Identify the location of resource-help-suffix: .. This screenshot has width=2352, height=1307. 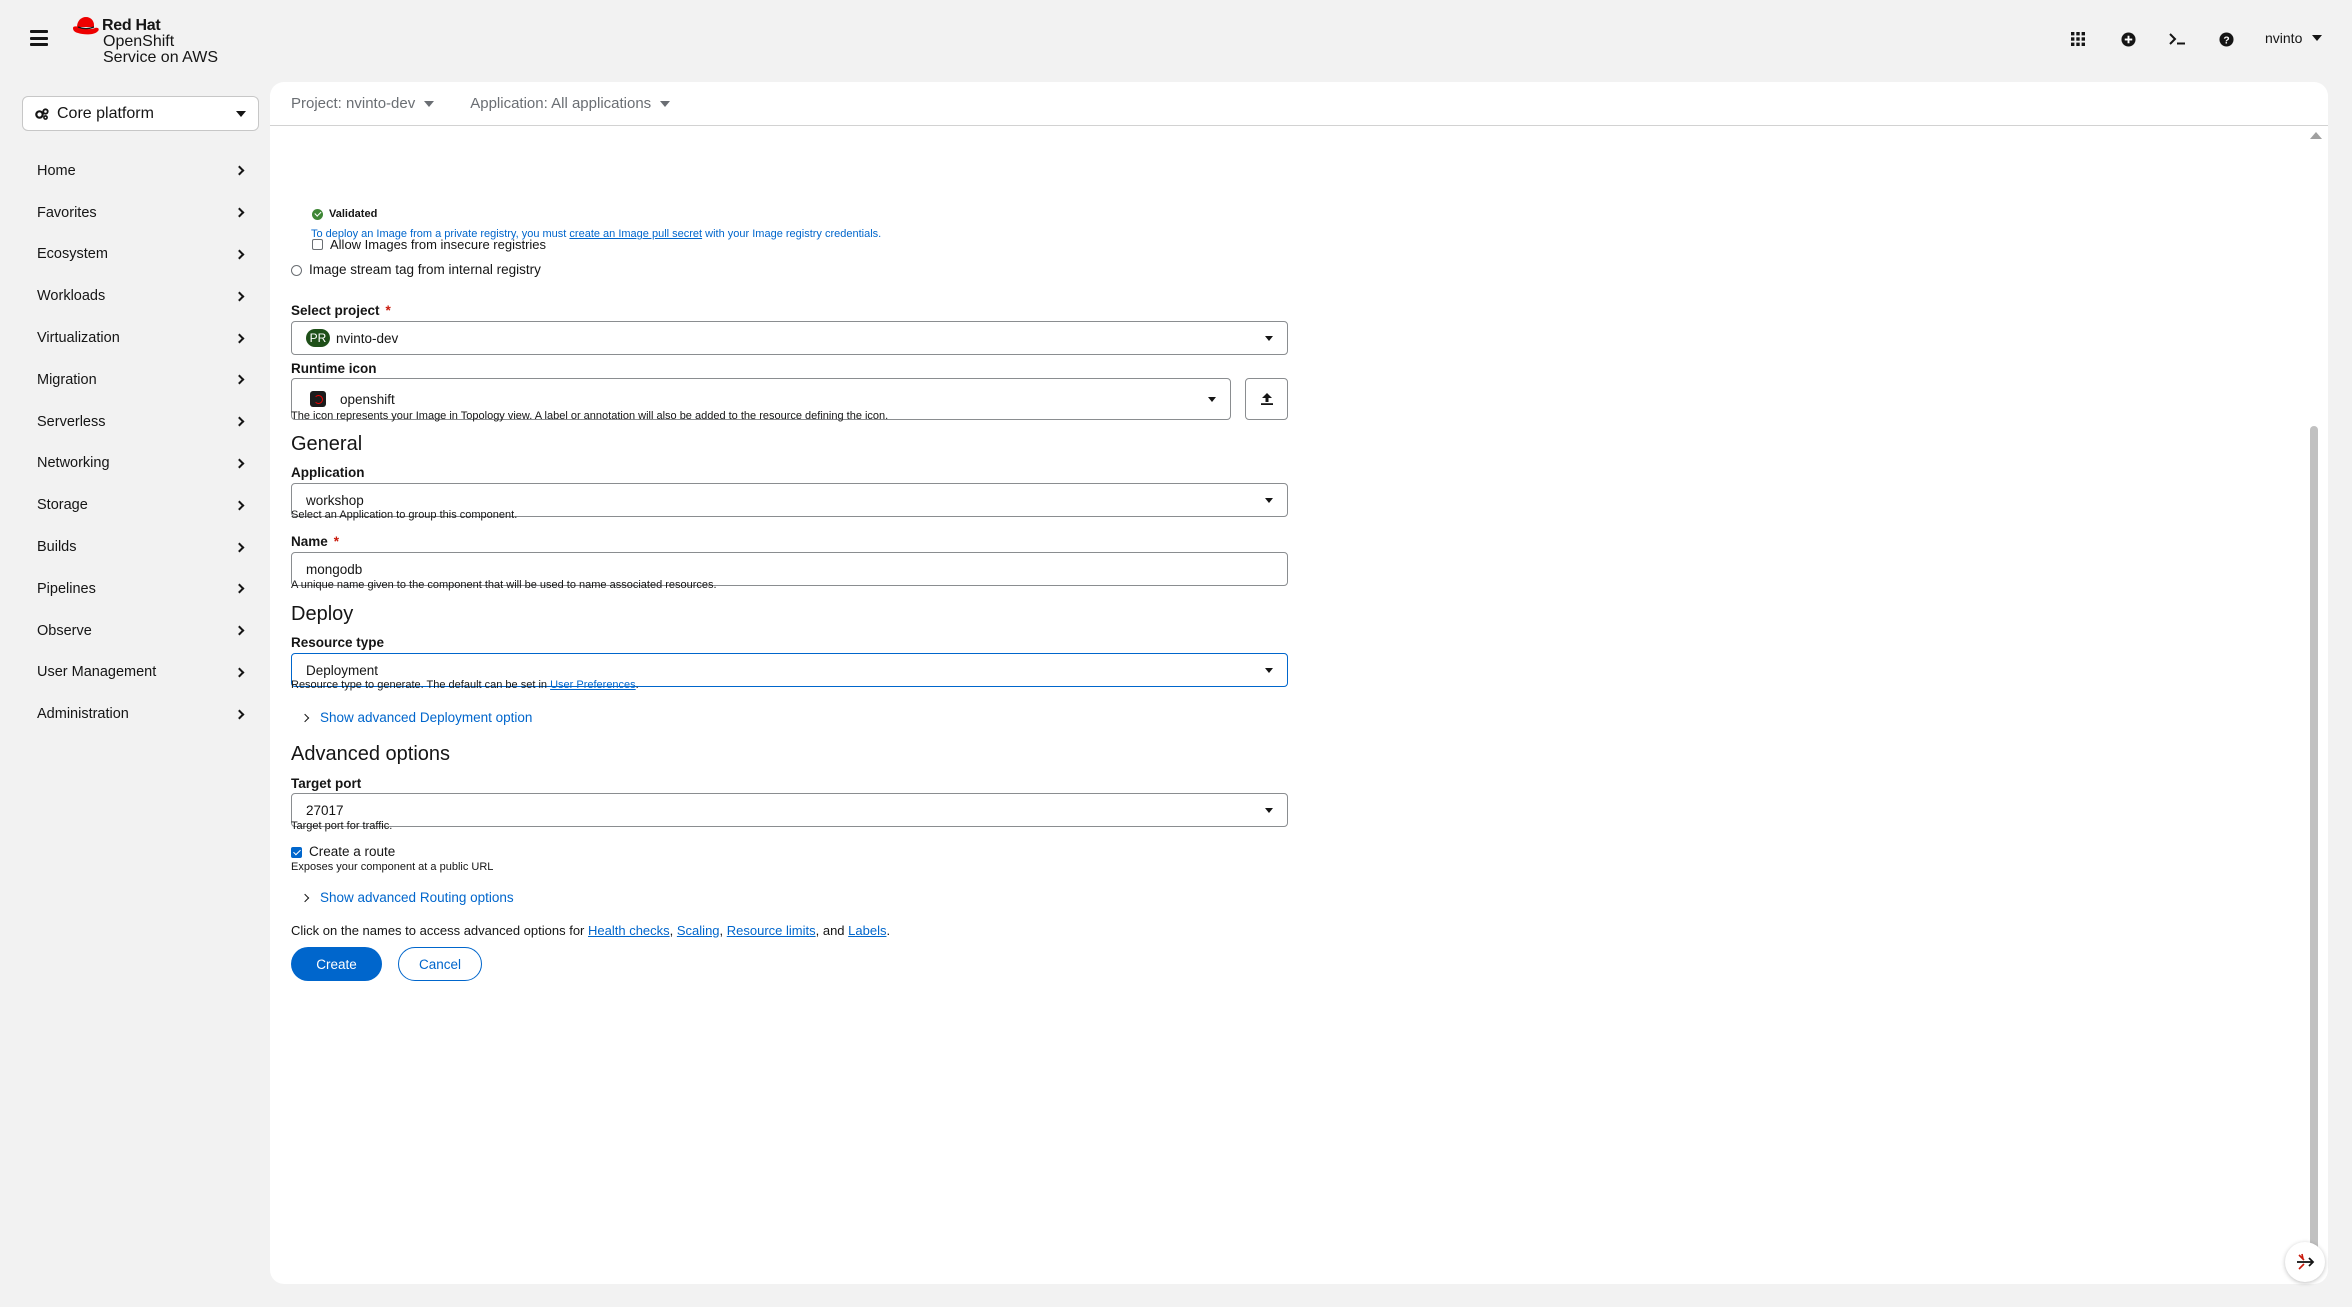
(637, 685).